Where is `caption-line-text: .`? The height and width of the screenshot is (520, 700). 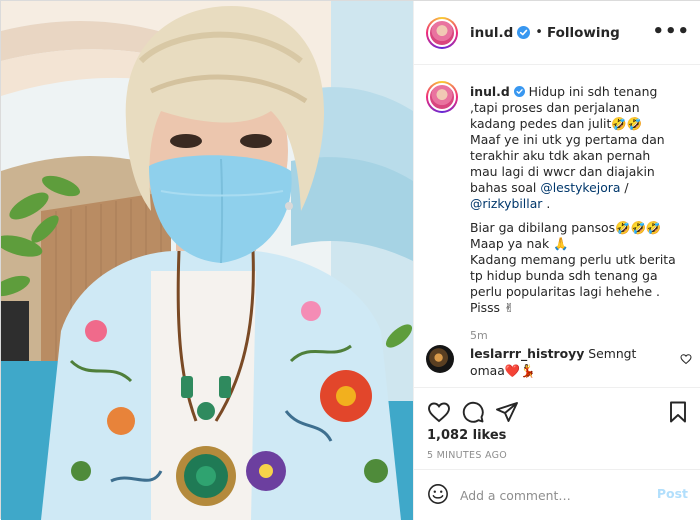 caption-line-text: . is located at coordinates (546, 203).